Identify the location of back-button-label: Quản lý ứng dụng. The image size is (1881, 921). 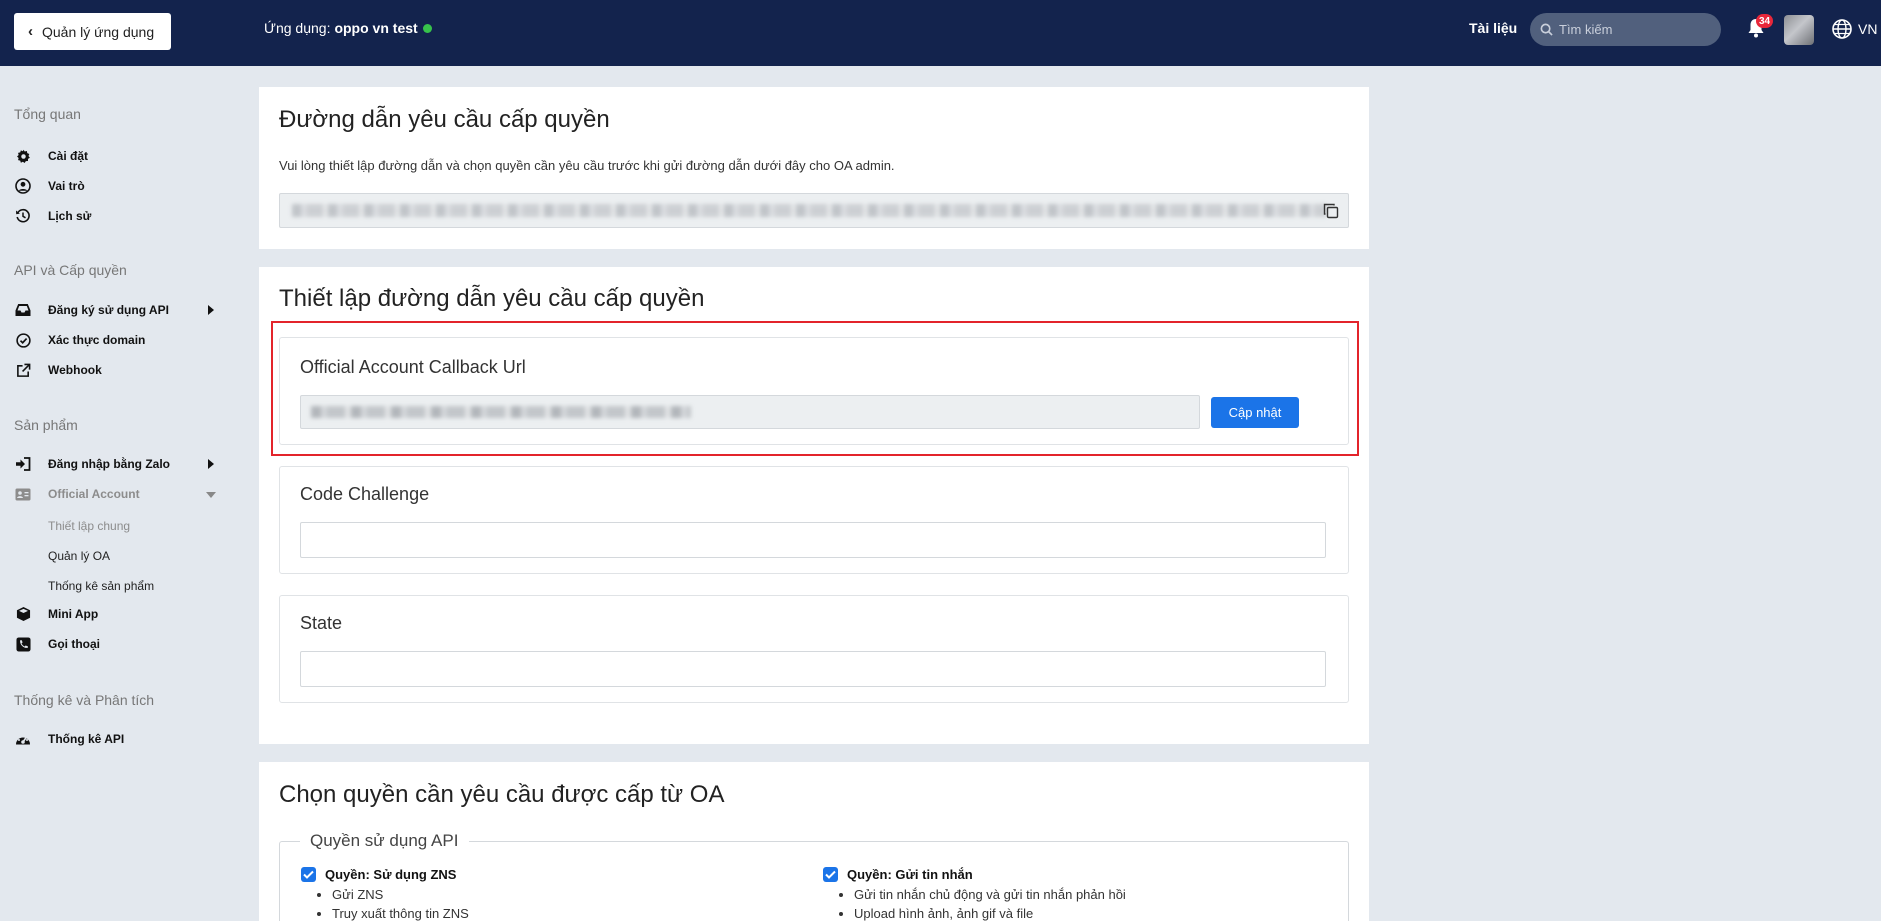
(98, 31).